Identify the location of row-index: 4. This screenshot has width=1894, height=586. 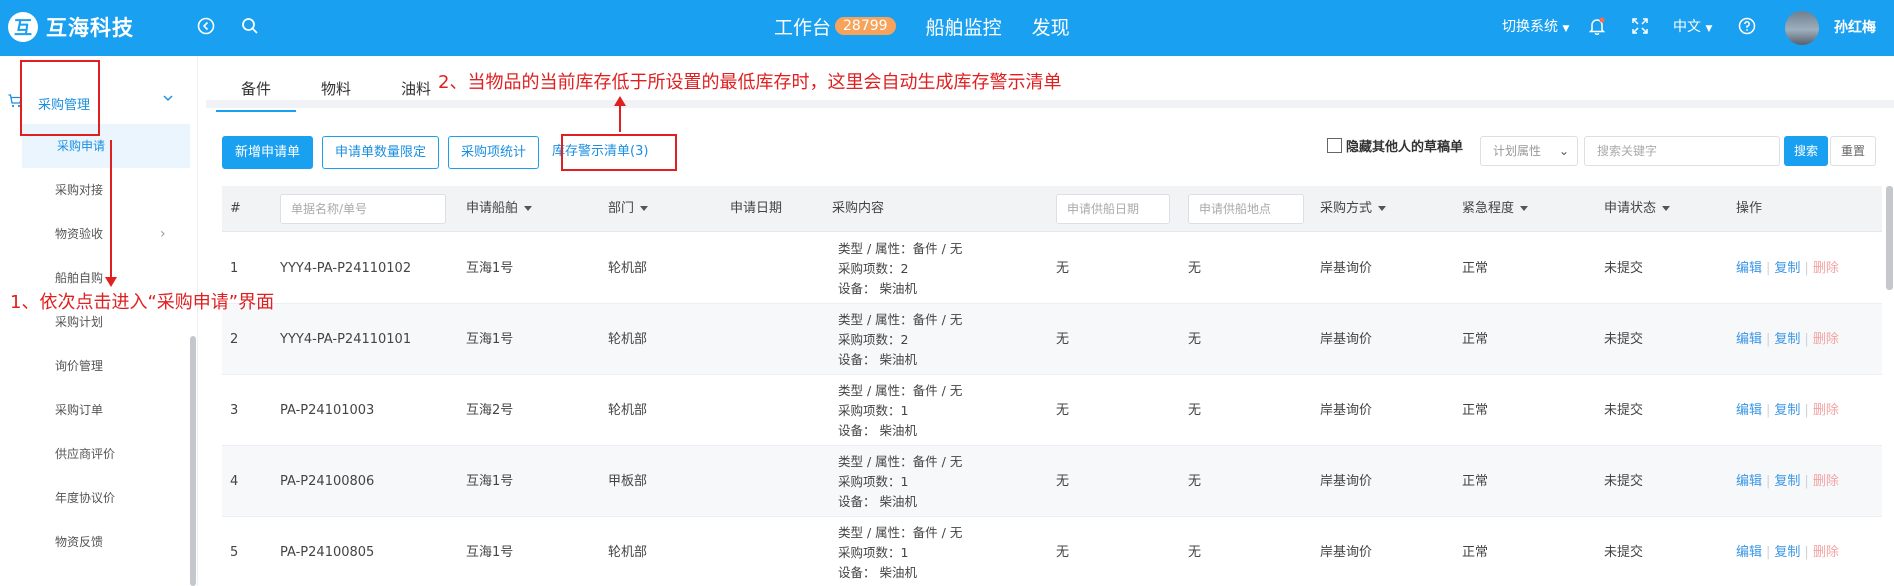
(234, 481).